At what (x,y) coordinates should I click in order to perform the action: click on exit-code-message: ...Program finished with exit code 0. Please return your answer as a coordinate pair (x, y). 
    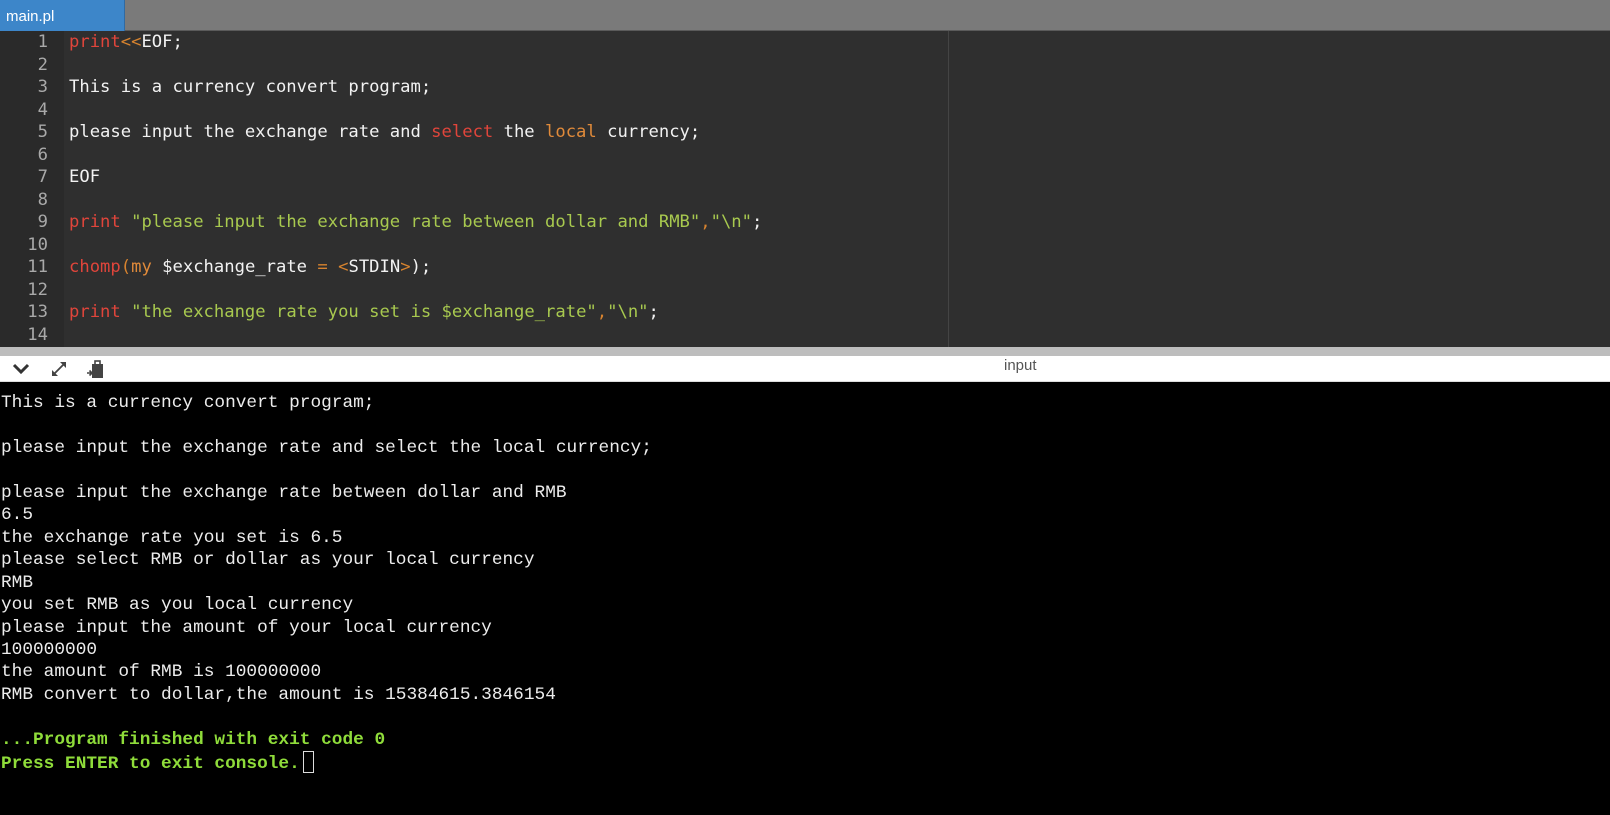
    Looking at the image, I should click on (193, 739).